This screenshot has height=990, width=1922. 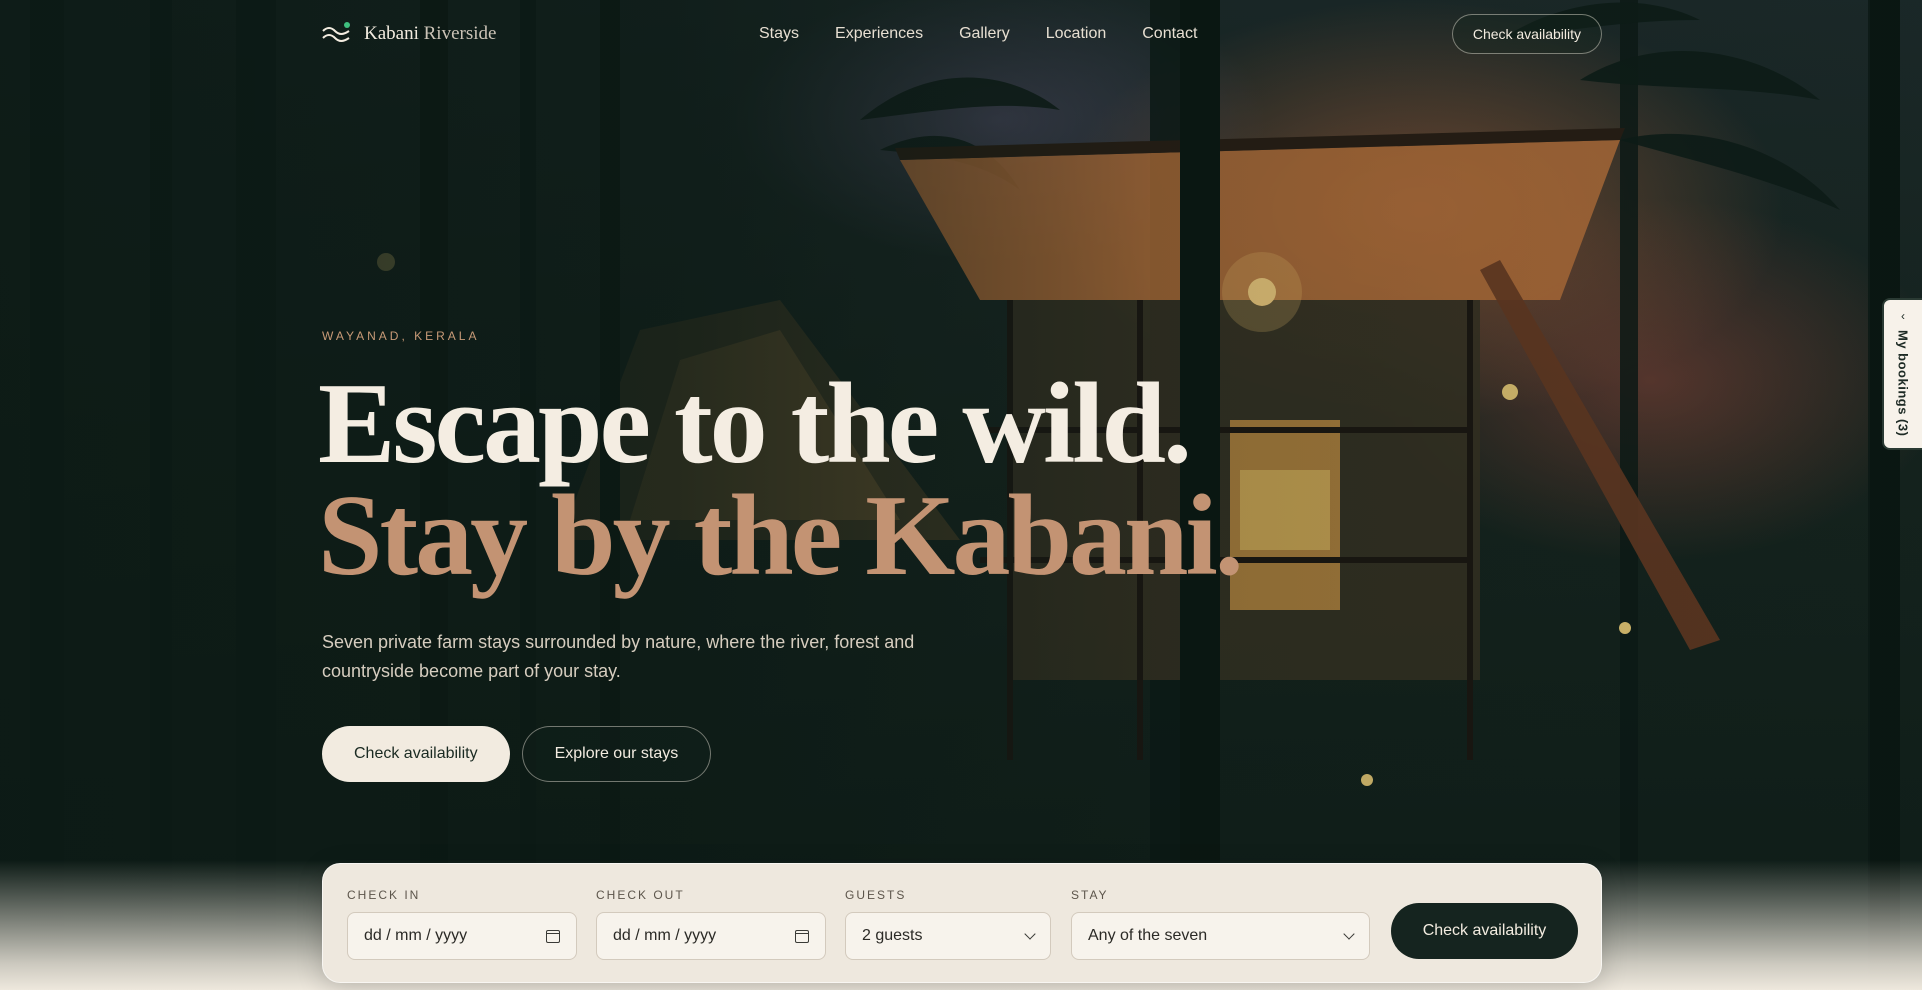 I want to click on nav-check-availability-button: Check availability, so click(x=1526, y=34).